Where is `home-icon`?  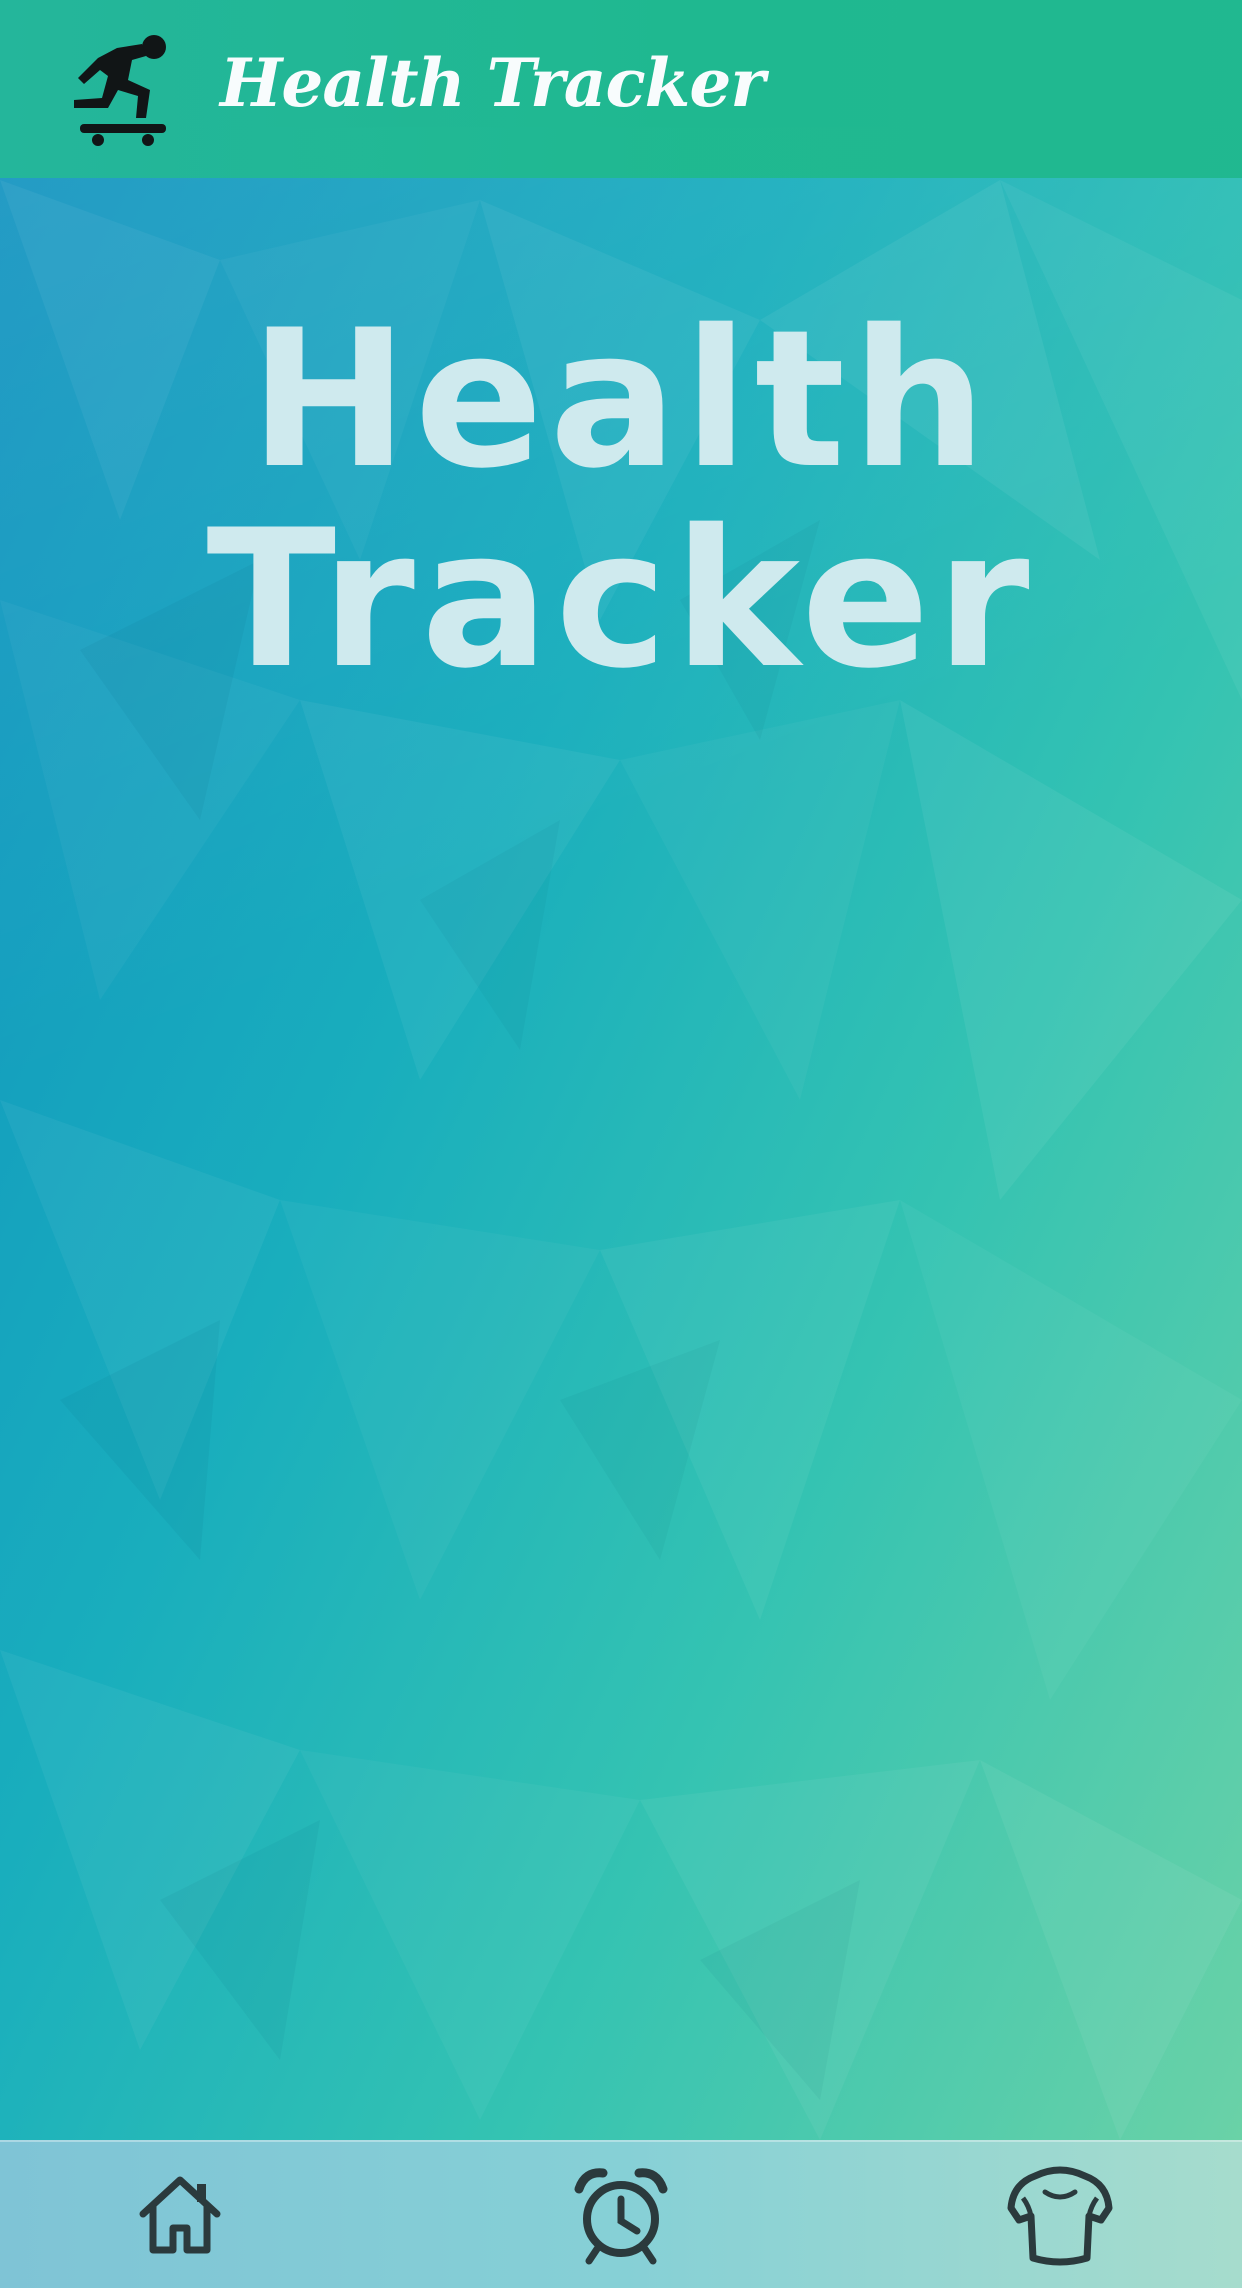
home-icon is located at coordinates (180, 2215).